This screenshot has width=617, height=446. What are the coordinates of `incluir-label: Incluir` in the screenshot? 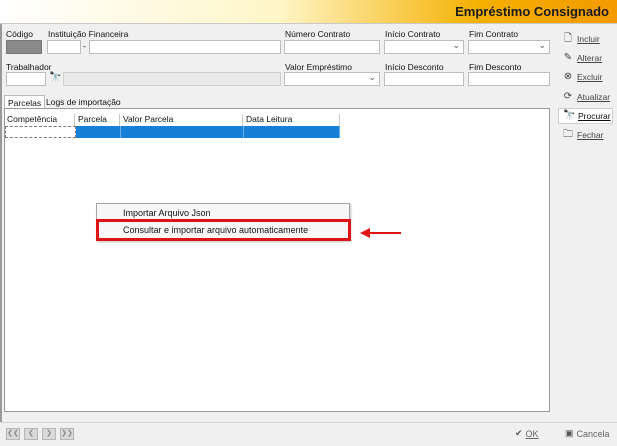 It's located at (588, 39).